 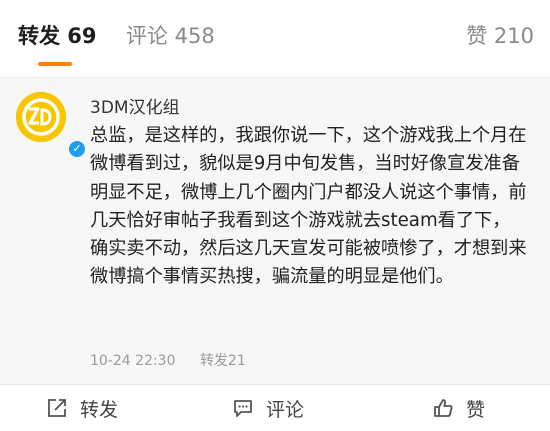 I want to click on avatar: ✓, so click(x=51, y=125).